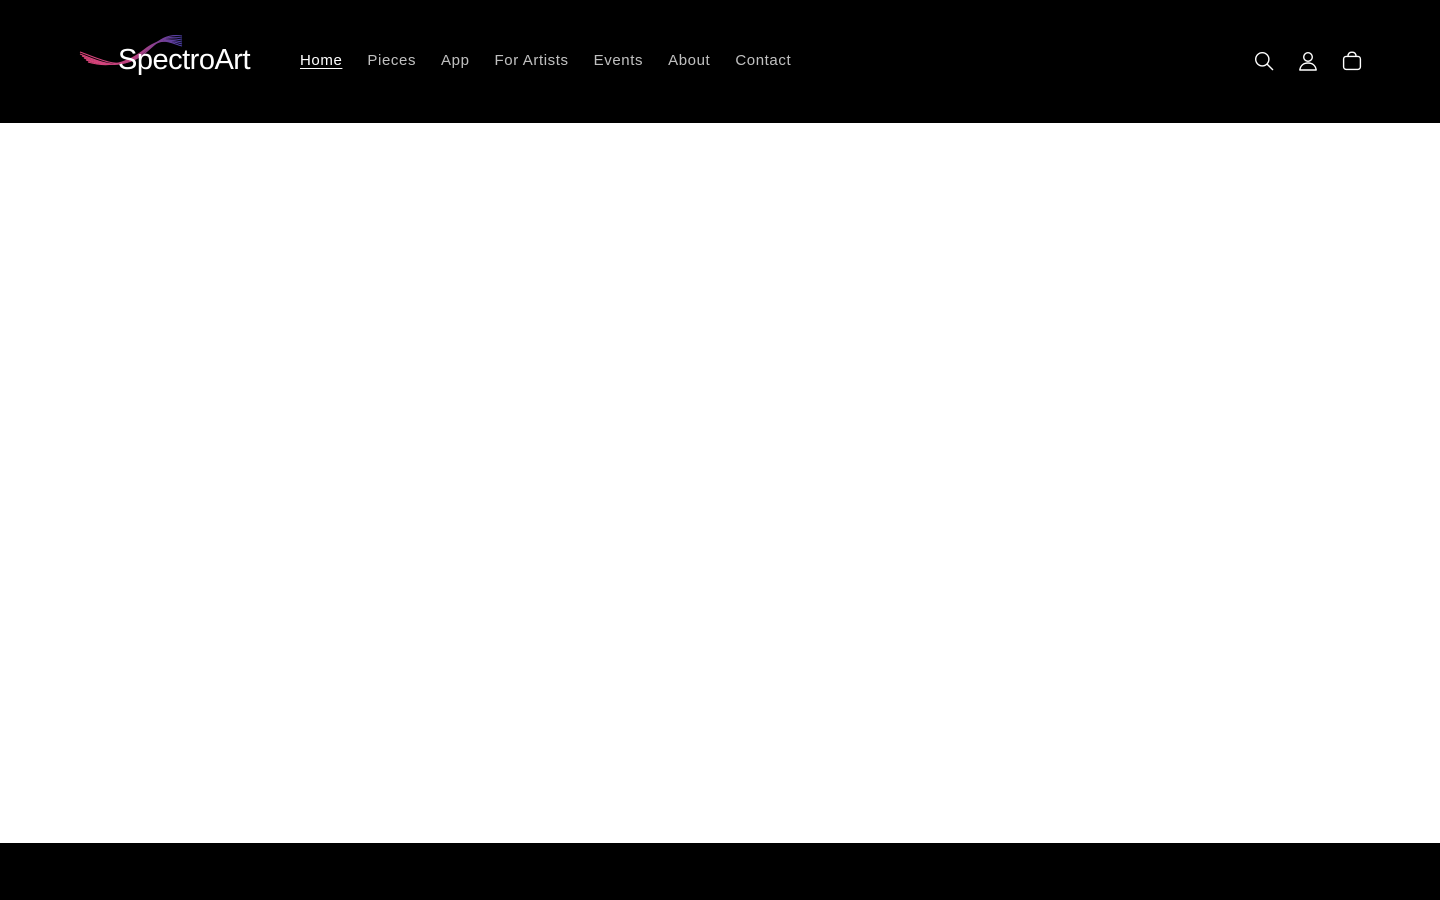 Image resolution: width=1440 pixels, height=900 pixels. Describe the element at coordinates (455, 61) in the screenshot. I see `nav-item-app: App` at that location.